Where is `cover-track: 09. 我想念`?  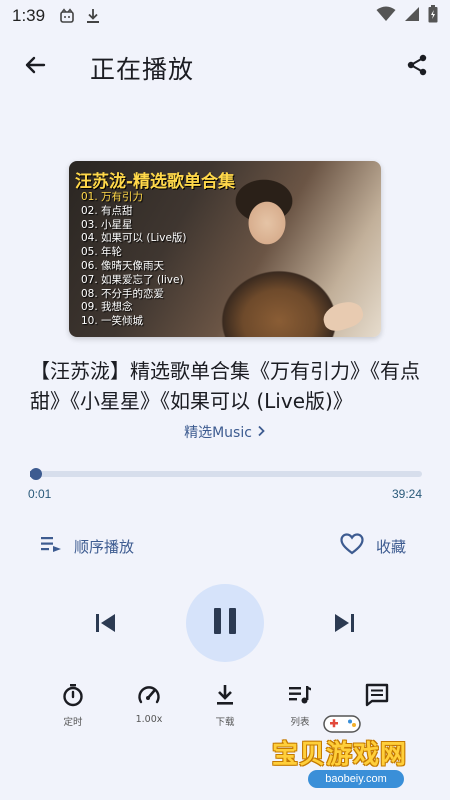
cover-track: 09. 我想念 is located at coordinates (107, 307).